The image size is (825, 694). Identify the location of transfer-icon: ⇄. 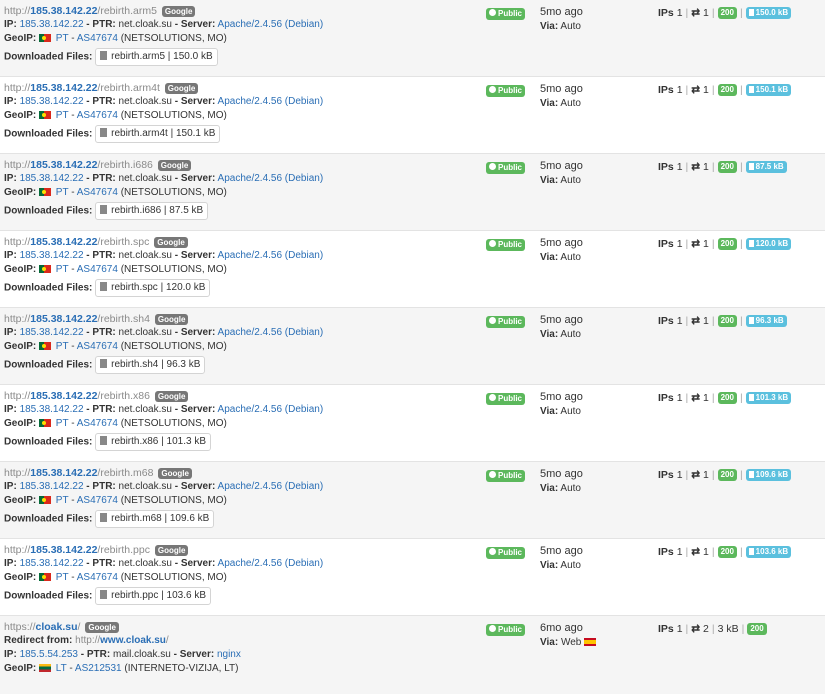
(696, 398).